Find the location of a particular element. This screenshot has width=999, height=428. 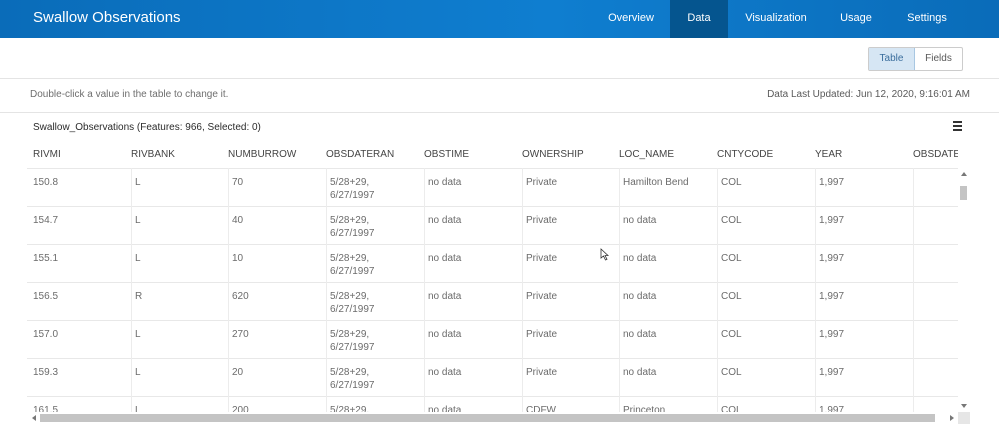

column-header: OBSDATERAN is located at coordinates (360, 154).